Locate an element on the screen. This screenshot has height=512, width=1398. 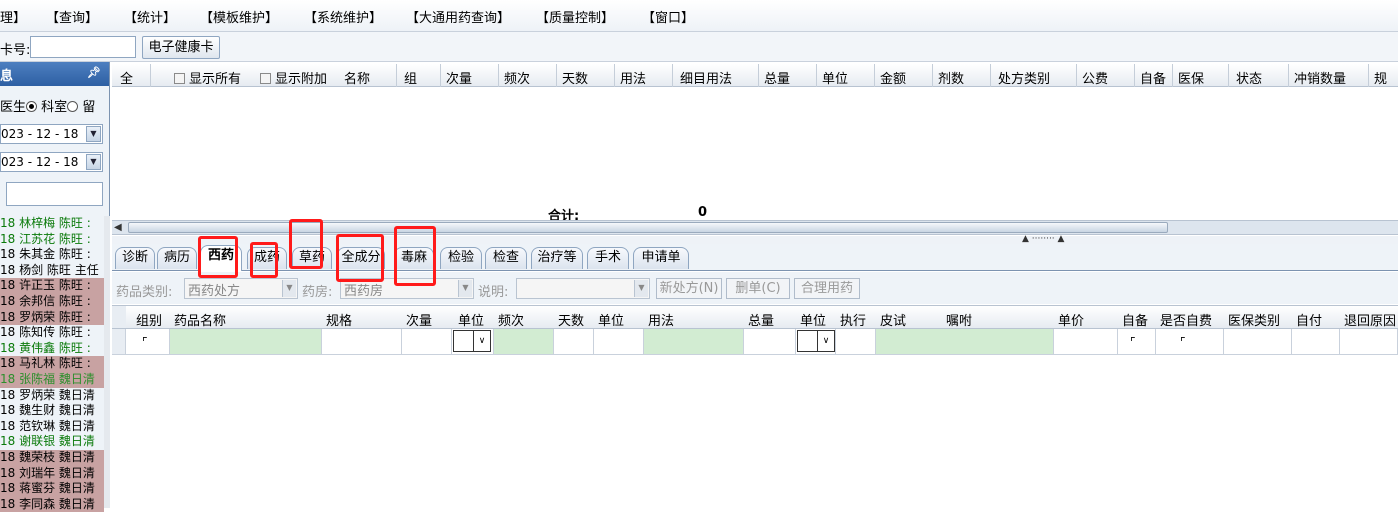
col-execute: 执行 is located at coordinates (853, 321).